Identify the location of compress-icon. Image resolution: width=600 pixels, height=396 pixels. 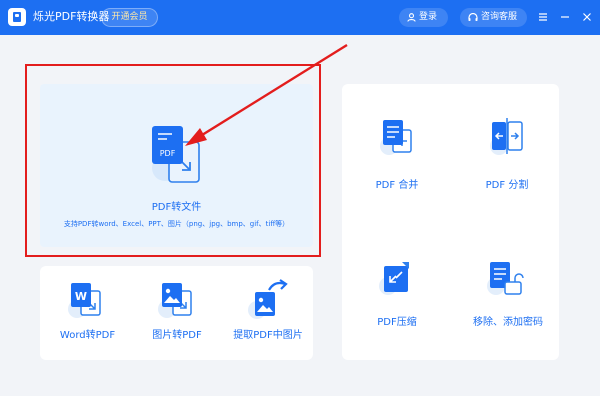
(394, 278).